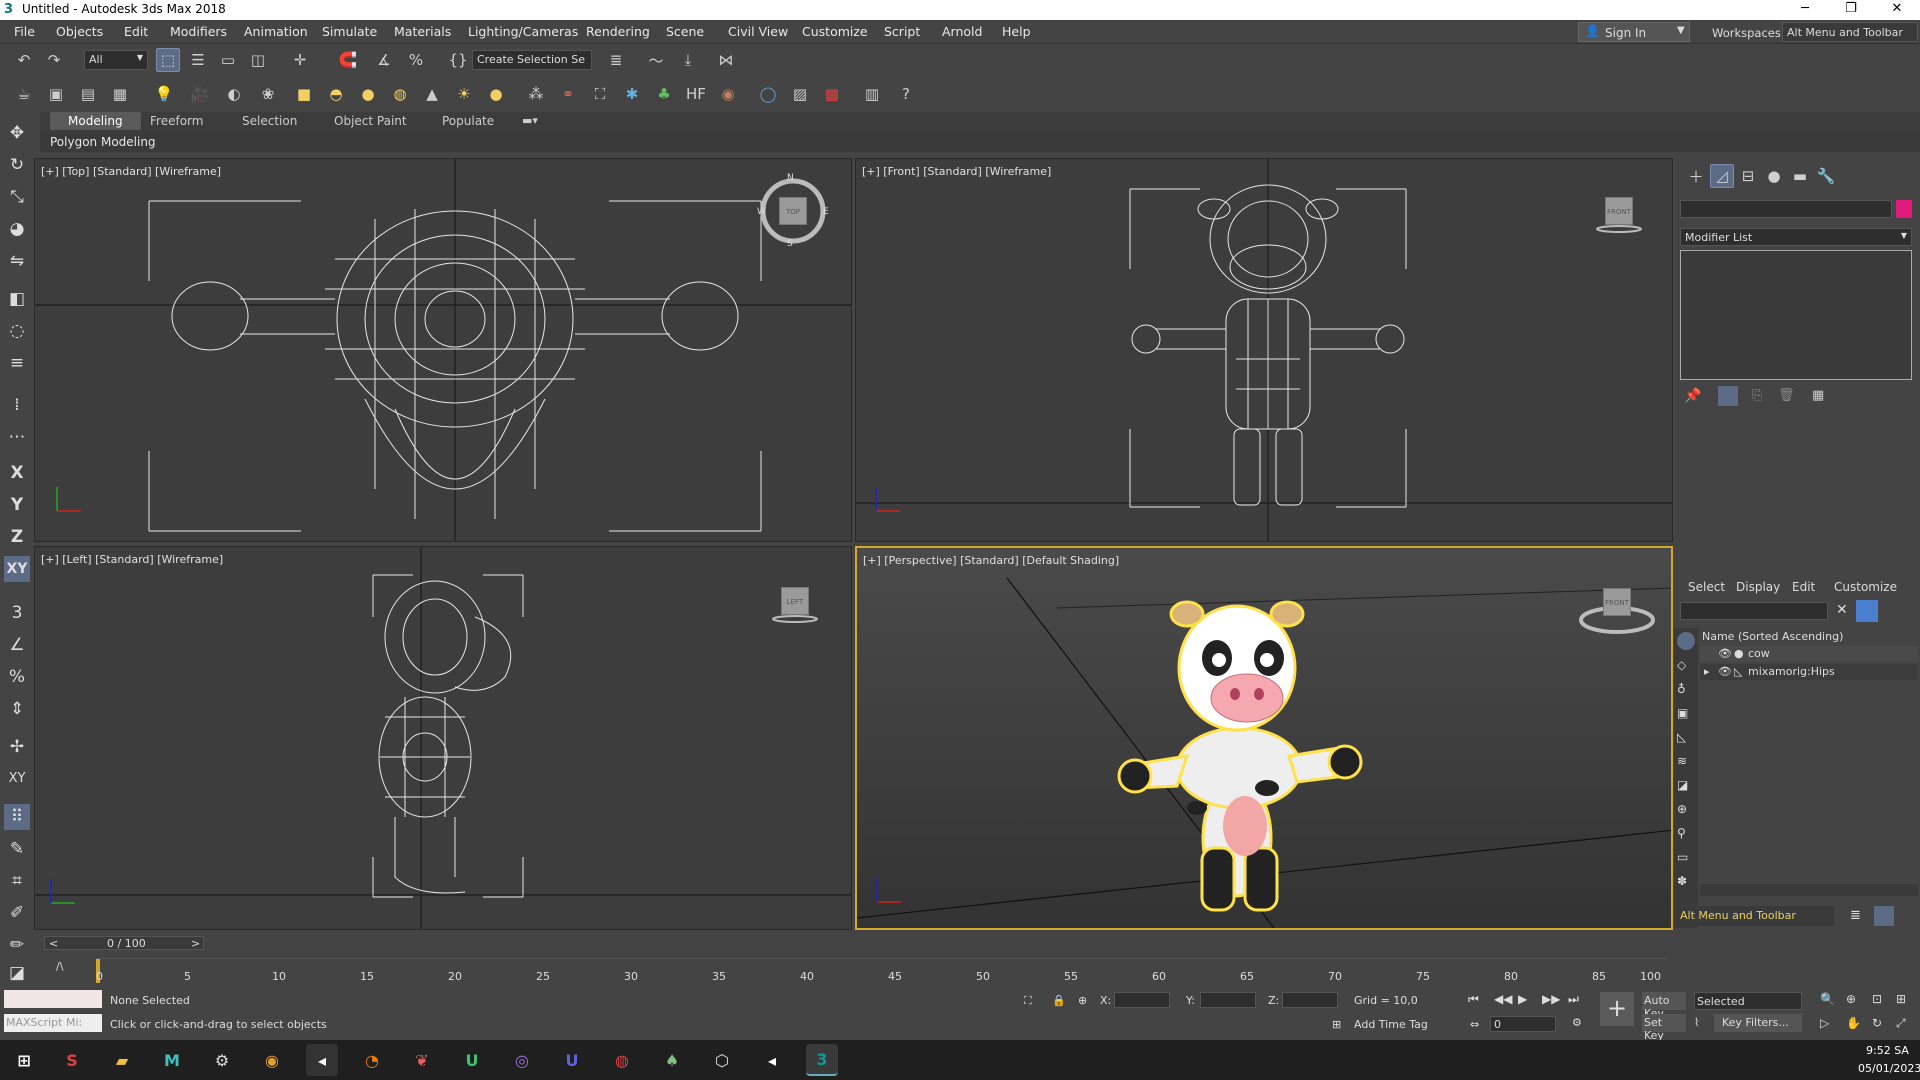 The width and height of the screenshot is (1920, 1080). What do you see at coordinates (17, 913) in the screenshot?
I see `edit-icon: ✐` at bounding box center [17, 913].